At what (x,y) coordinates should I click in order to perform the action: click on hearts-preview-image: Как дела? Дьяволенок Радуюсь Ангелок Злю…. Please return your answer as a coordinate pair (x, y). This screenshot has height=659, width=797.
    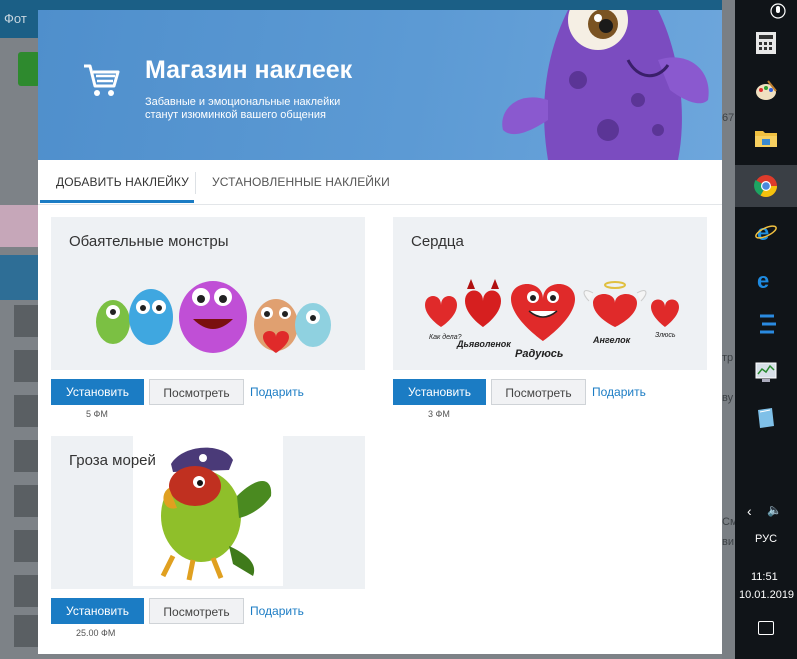
    Looking at the image, I should click on (552, 319).